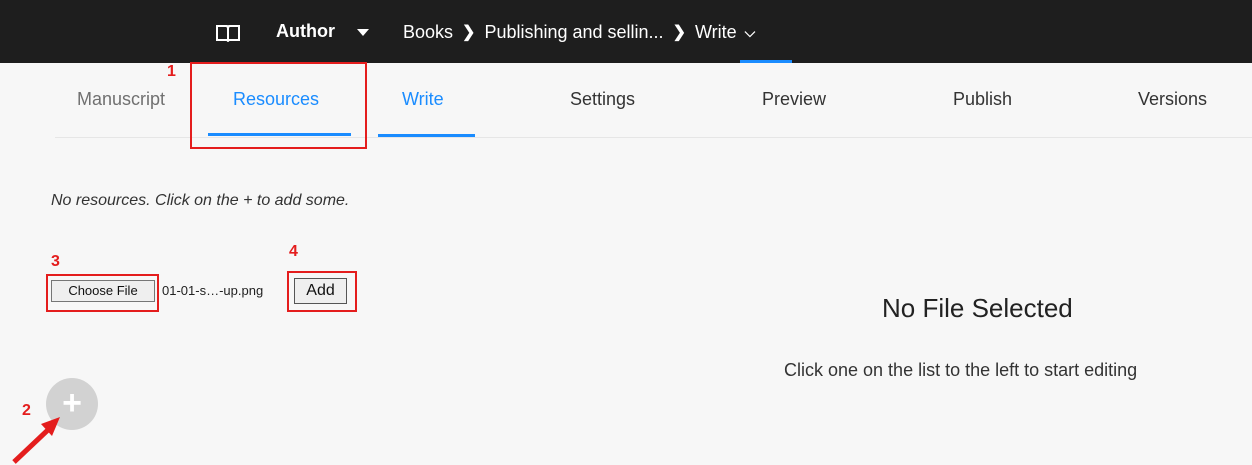 This screenshot has width=1252, height=465. Describe the element at coordinates (55, 261) in the screenshot. I see `annotation-label-3: 3` at that location.